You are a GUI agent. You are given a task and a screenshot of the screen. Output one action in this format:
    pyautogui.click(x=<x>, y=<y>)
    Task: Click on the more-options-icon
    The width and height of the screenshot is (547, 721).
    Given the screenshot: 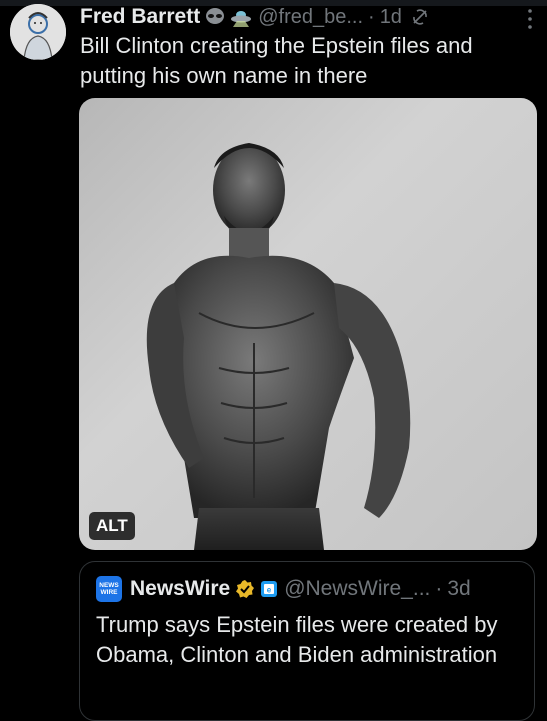 What is the action you would take?
    pyautogui.click(x=530, y=19)
    